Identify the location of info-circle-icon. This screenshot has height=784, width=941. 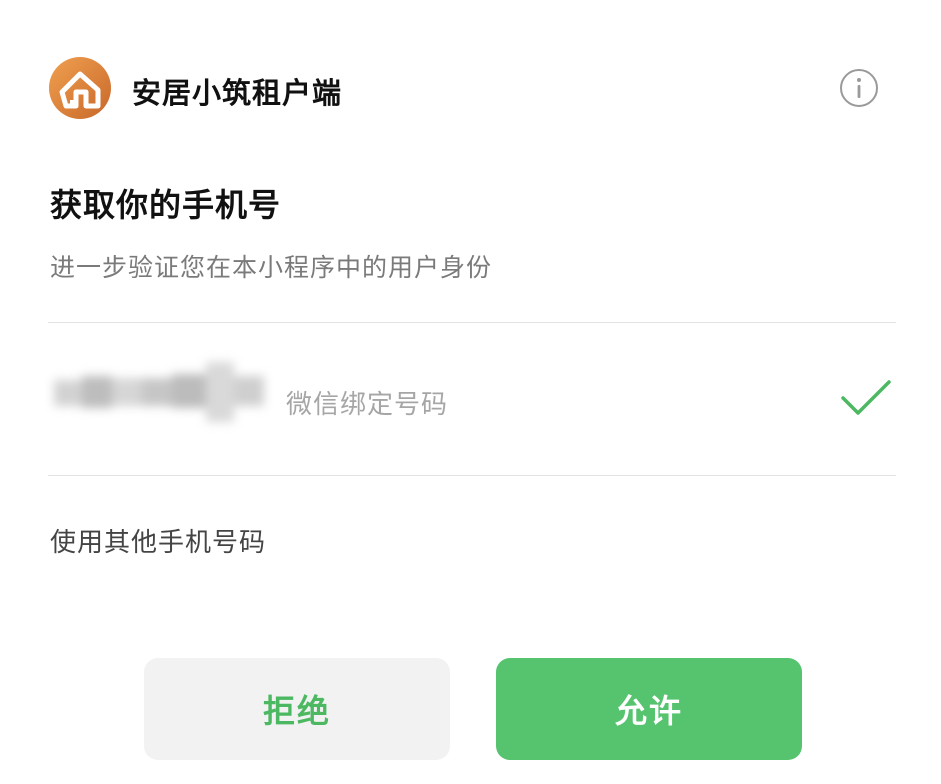
(859, 88).